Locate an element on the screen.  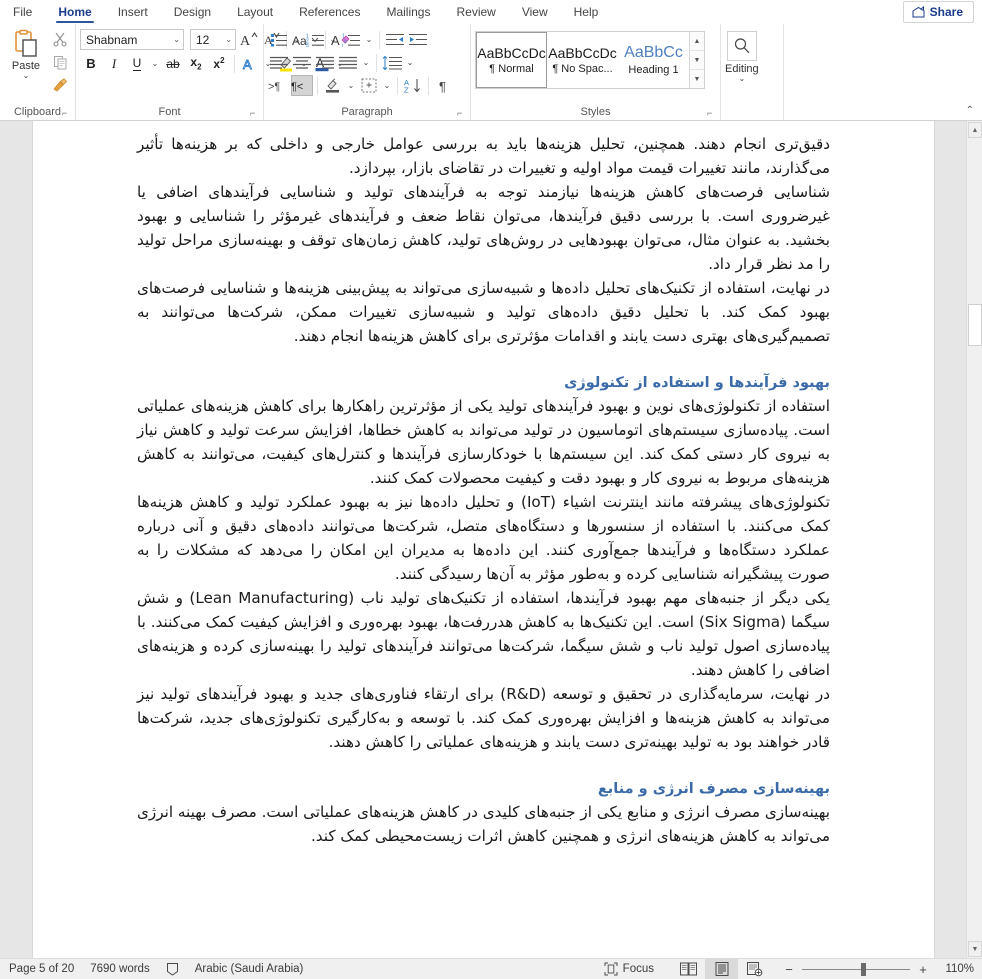
scroll-down-button: ▼ is located at coordinates (975, 949).